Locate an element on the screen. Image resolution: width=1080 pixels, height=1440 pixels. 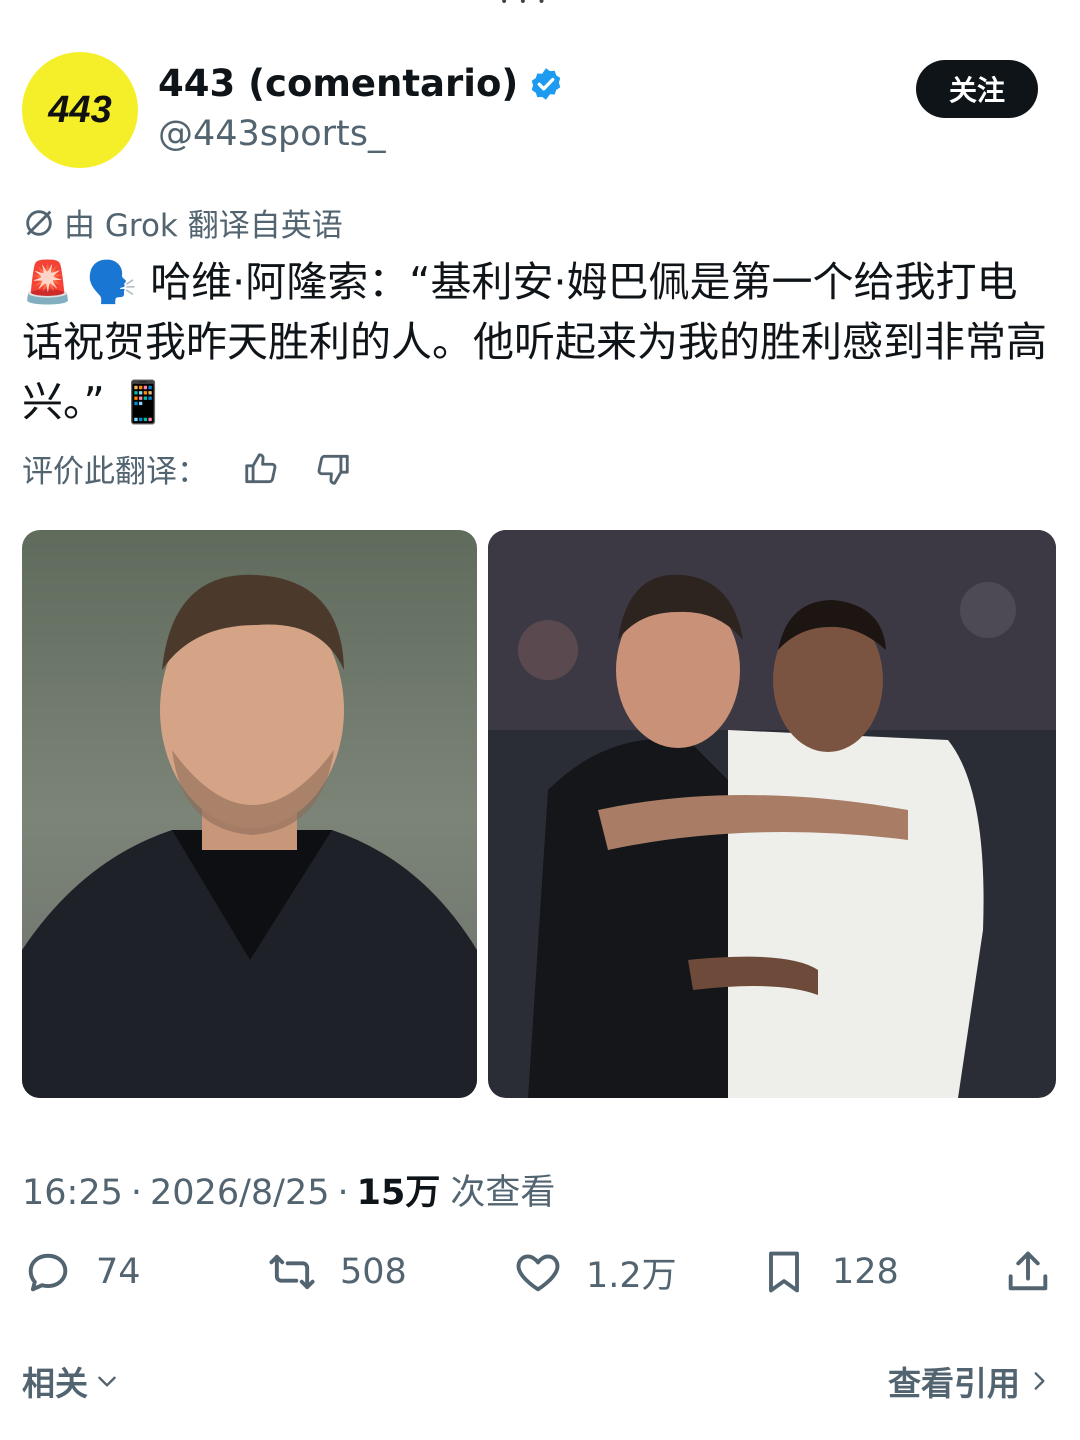
footer-row: 相关 查看引用 is located at coordinates (537, 1381).